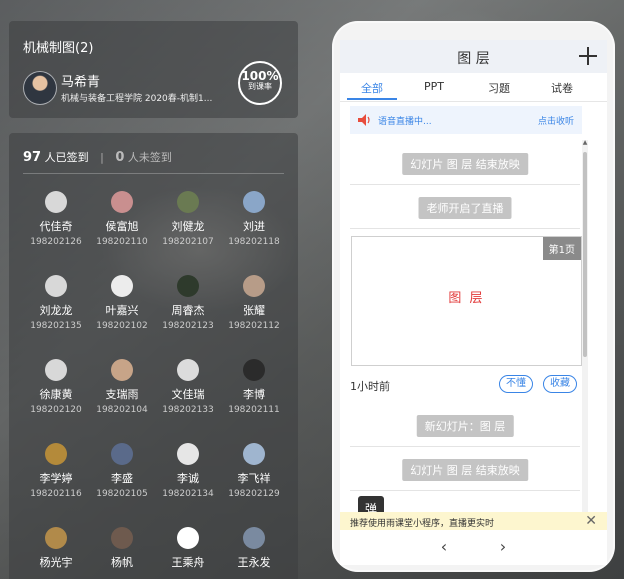 The image size is (624, 579). What do you see at coordinates (585, 143) in the screenshot?
I see `scroll-up-icon: ▲` at bounding box center [585, 143].